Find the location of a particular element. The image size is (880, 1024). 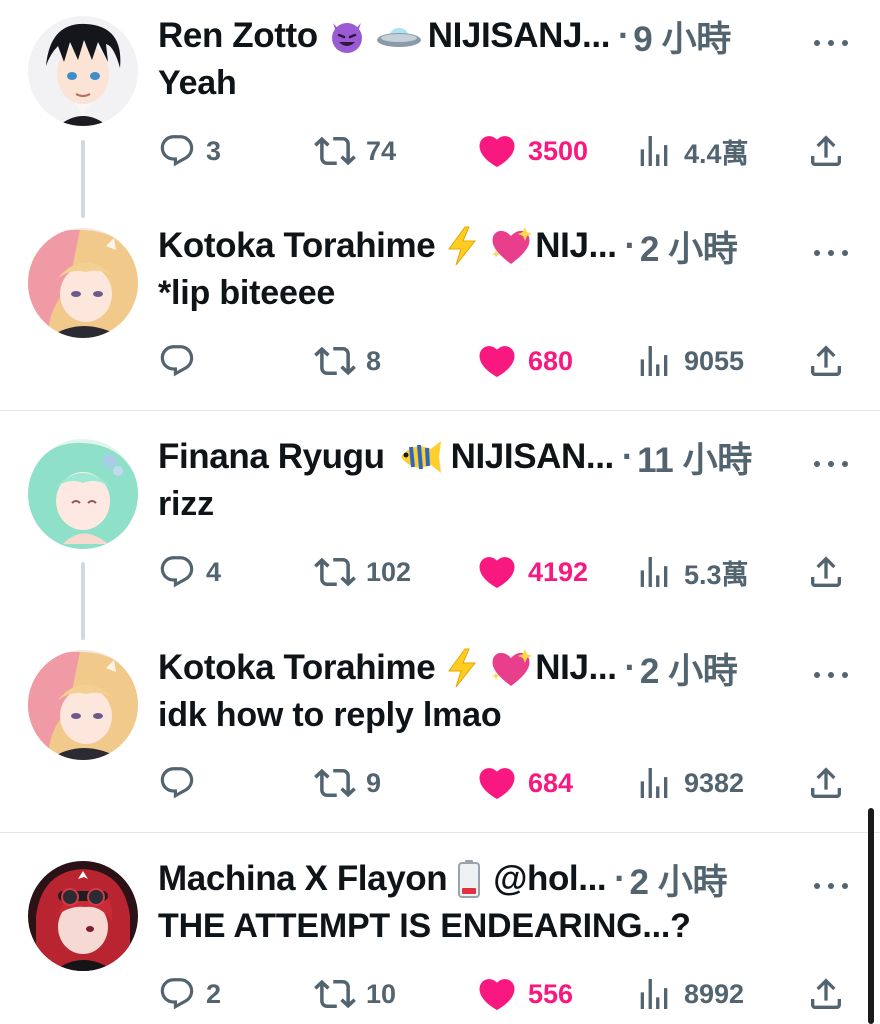

repost-button: 102 is located at coordinates (362, 572).